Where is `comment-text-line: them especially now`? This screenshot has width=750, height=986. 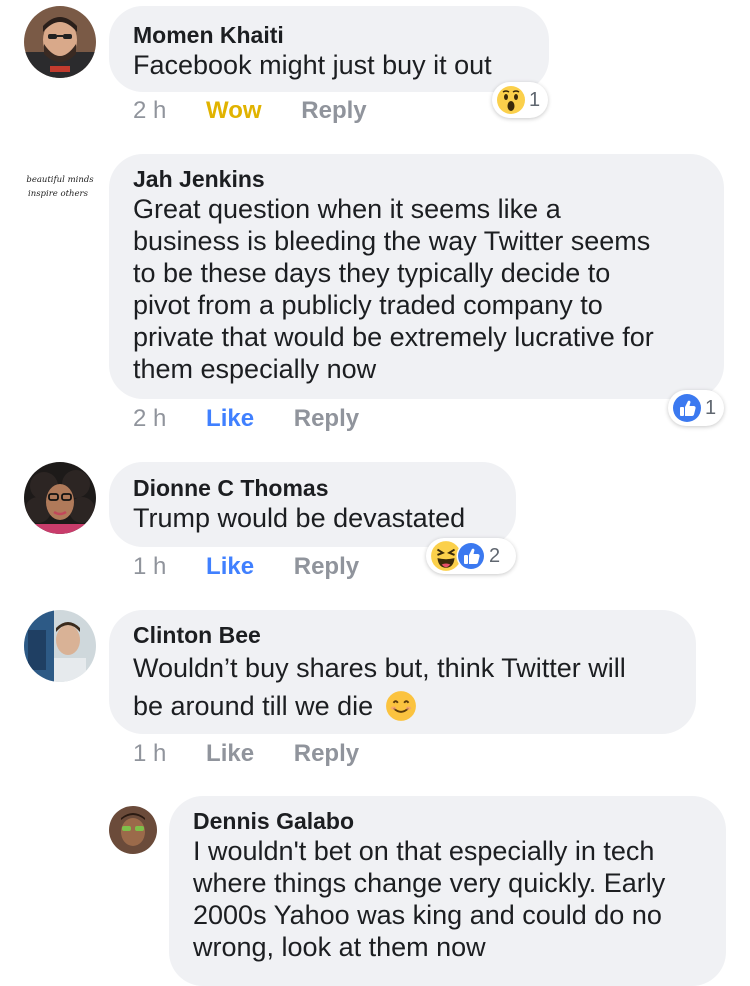
comment-text-line: them especially now is located at coordinates (255, 369).